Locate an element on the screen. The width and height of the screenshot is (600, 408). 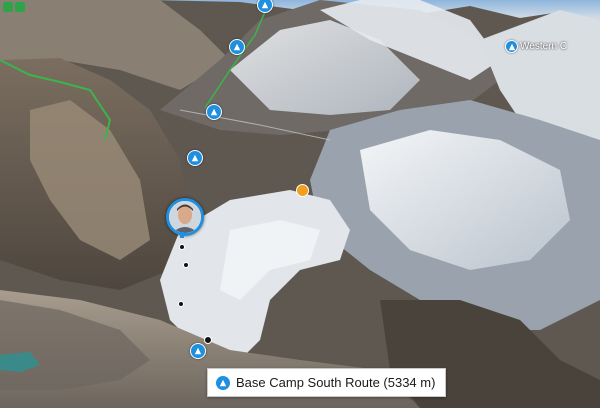
user-face-icon is located at coordinates (185, 217).